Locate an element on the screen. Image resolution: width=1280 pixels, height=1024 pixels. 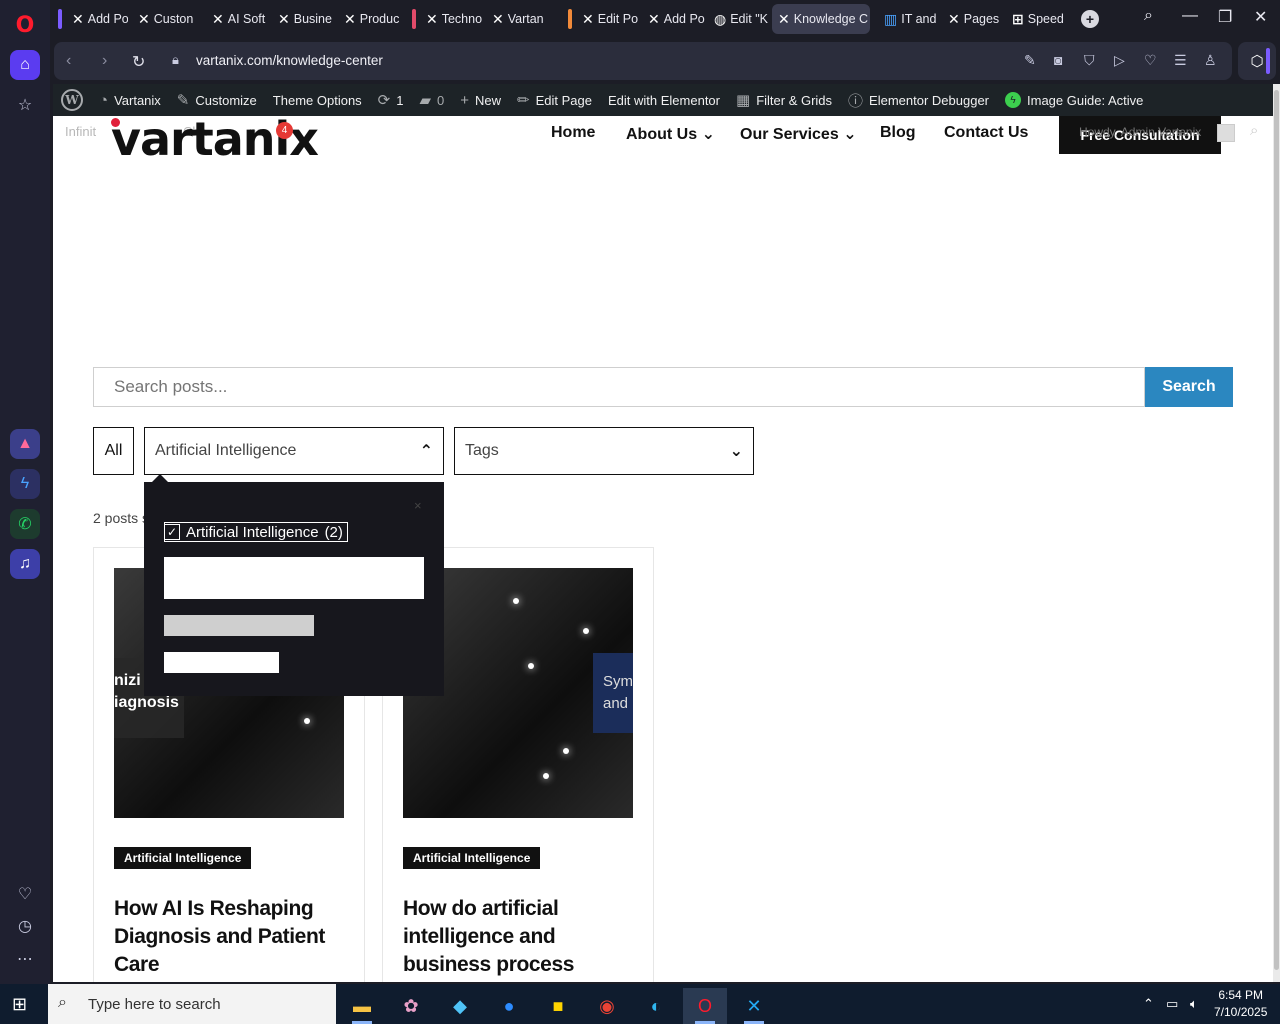
updates-link: ⟳ 1 is located at coordinates (391, 100).